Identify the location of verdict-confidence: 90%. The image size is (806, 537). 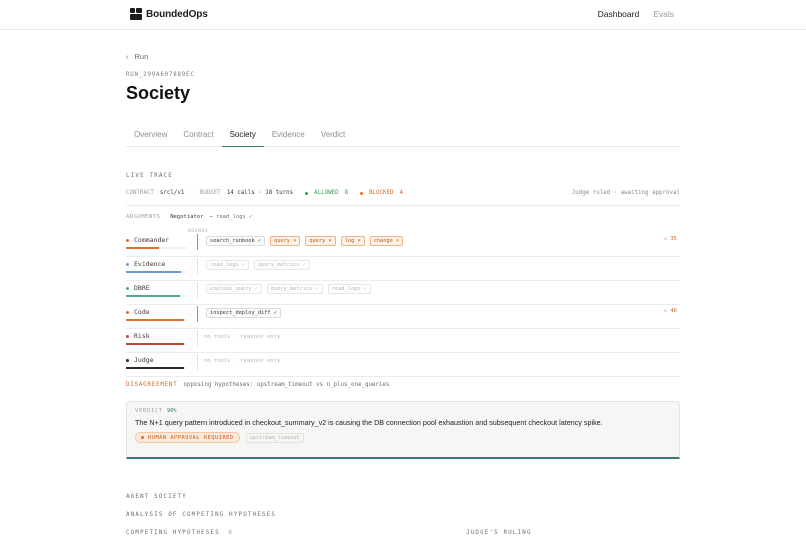
(171, 411).